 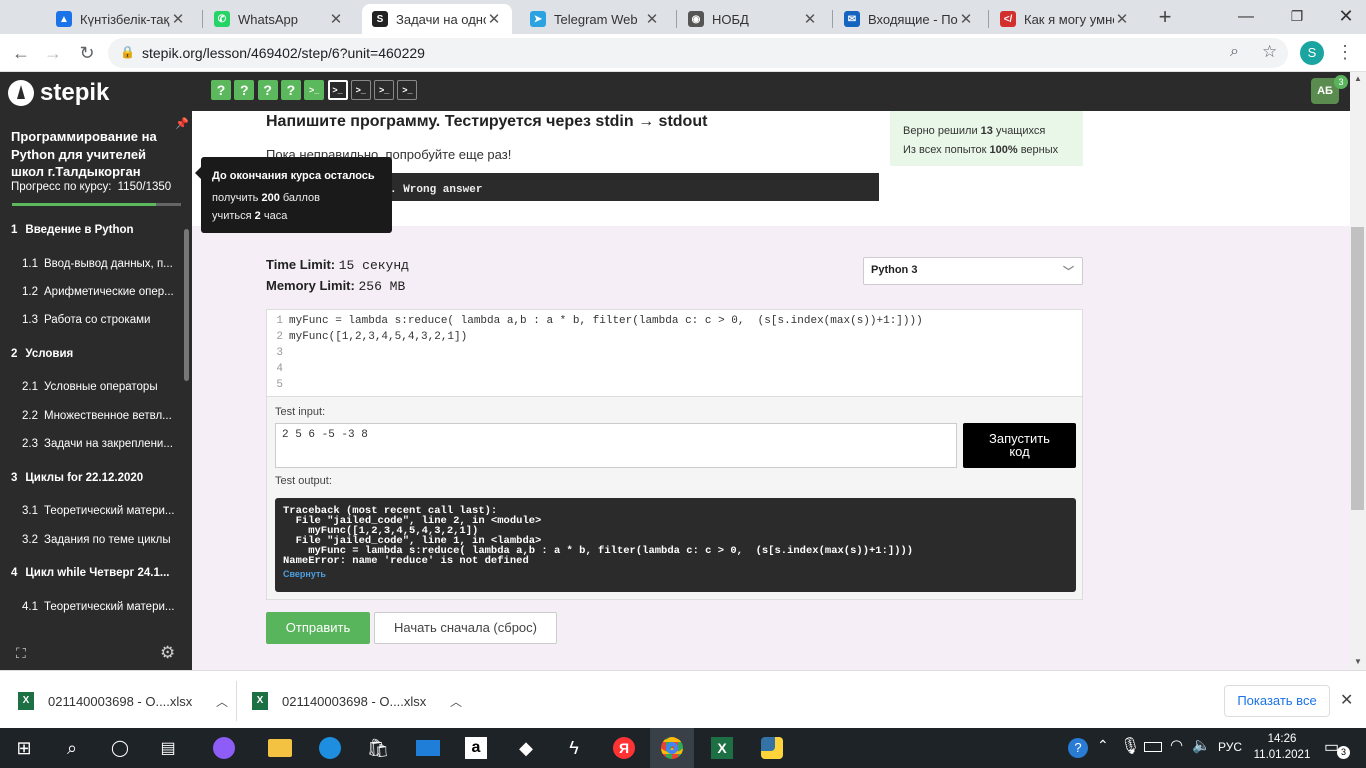 What do you see at coordinates (330, 748) in the screenshot?
I see `edge-browser-icon` at bounding box center [330, 748].